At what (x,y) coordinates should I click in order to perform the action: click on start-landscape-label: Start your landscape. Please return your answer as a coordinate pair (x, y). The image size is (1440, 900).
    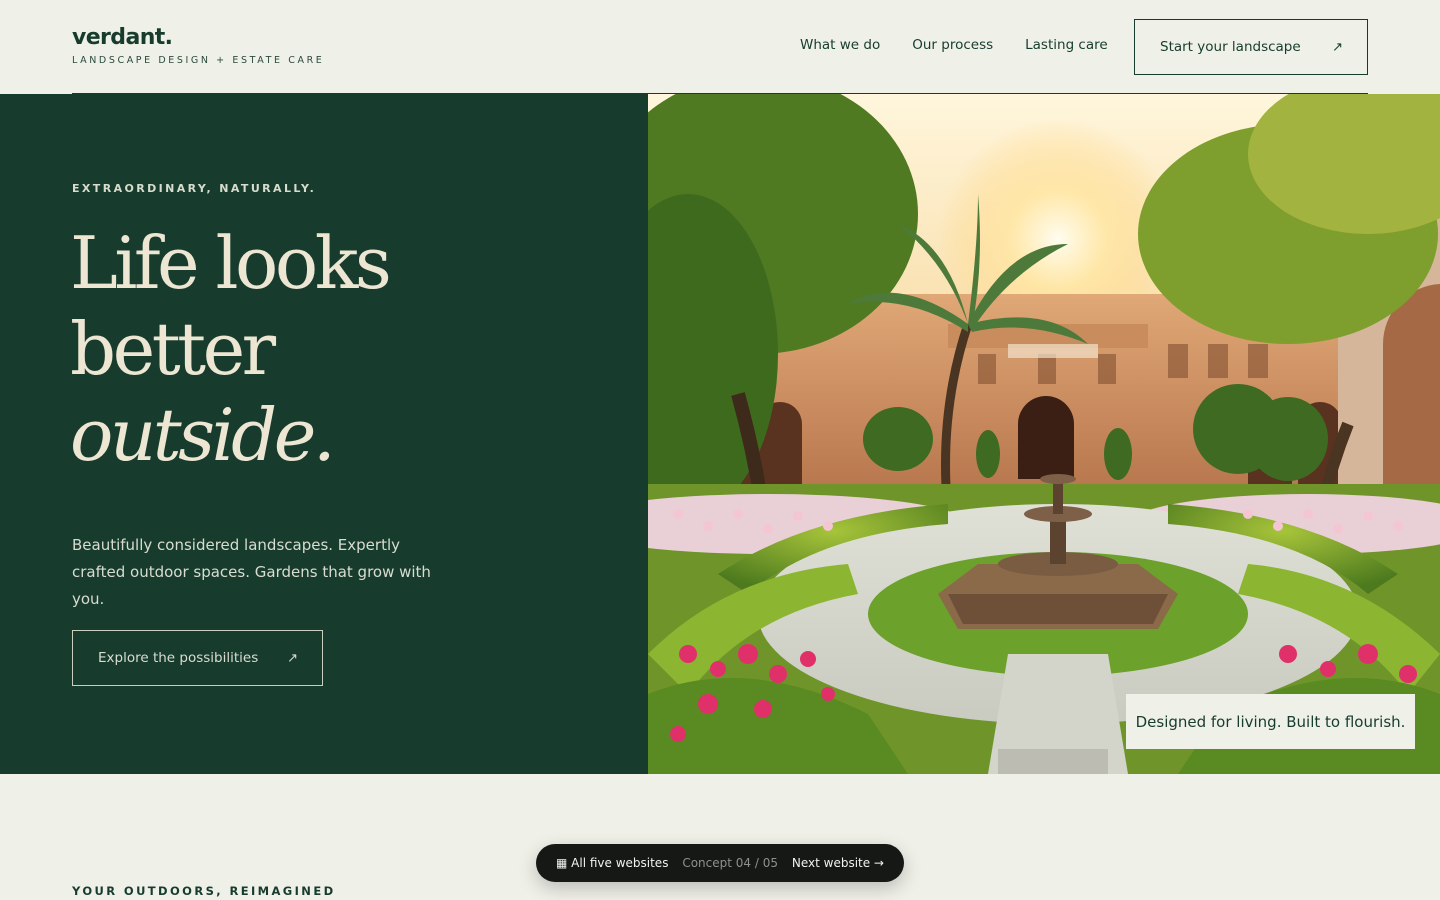
    Looking at the image, I should click on (1230, 47).